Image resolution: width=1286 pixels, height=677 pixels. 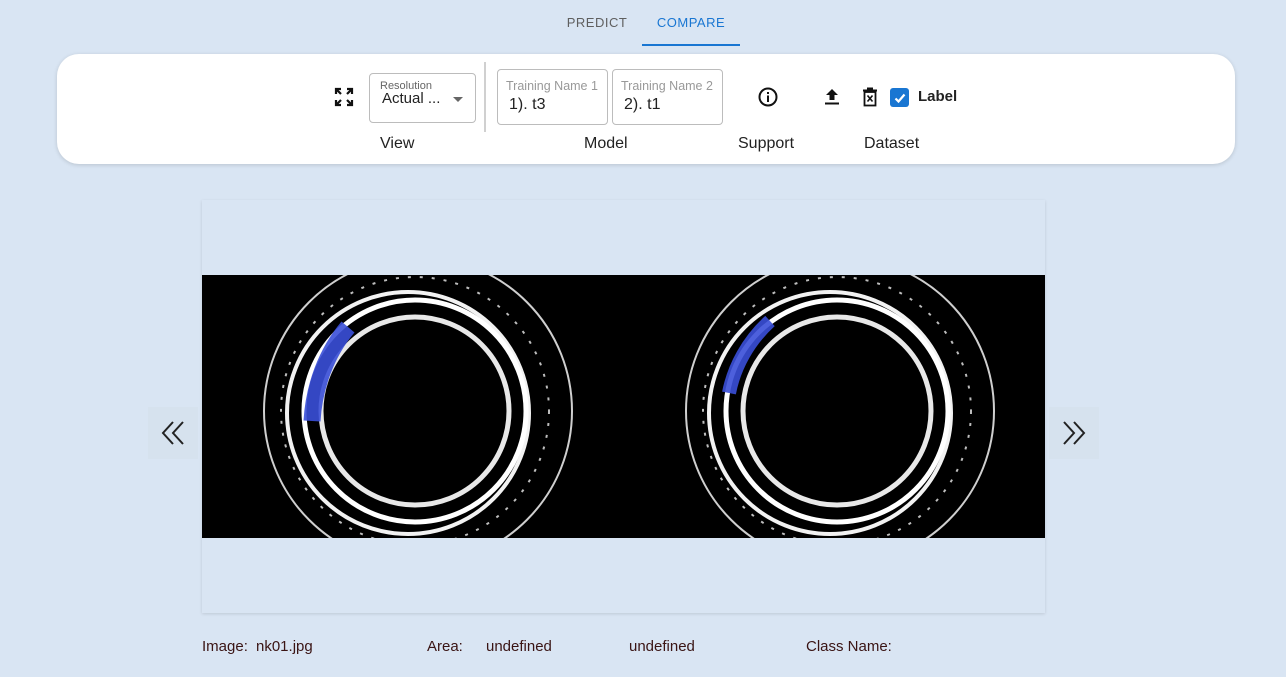 I want to click on area-value-2: undefined, so click(x=662, y=646).